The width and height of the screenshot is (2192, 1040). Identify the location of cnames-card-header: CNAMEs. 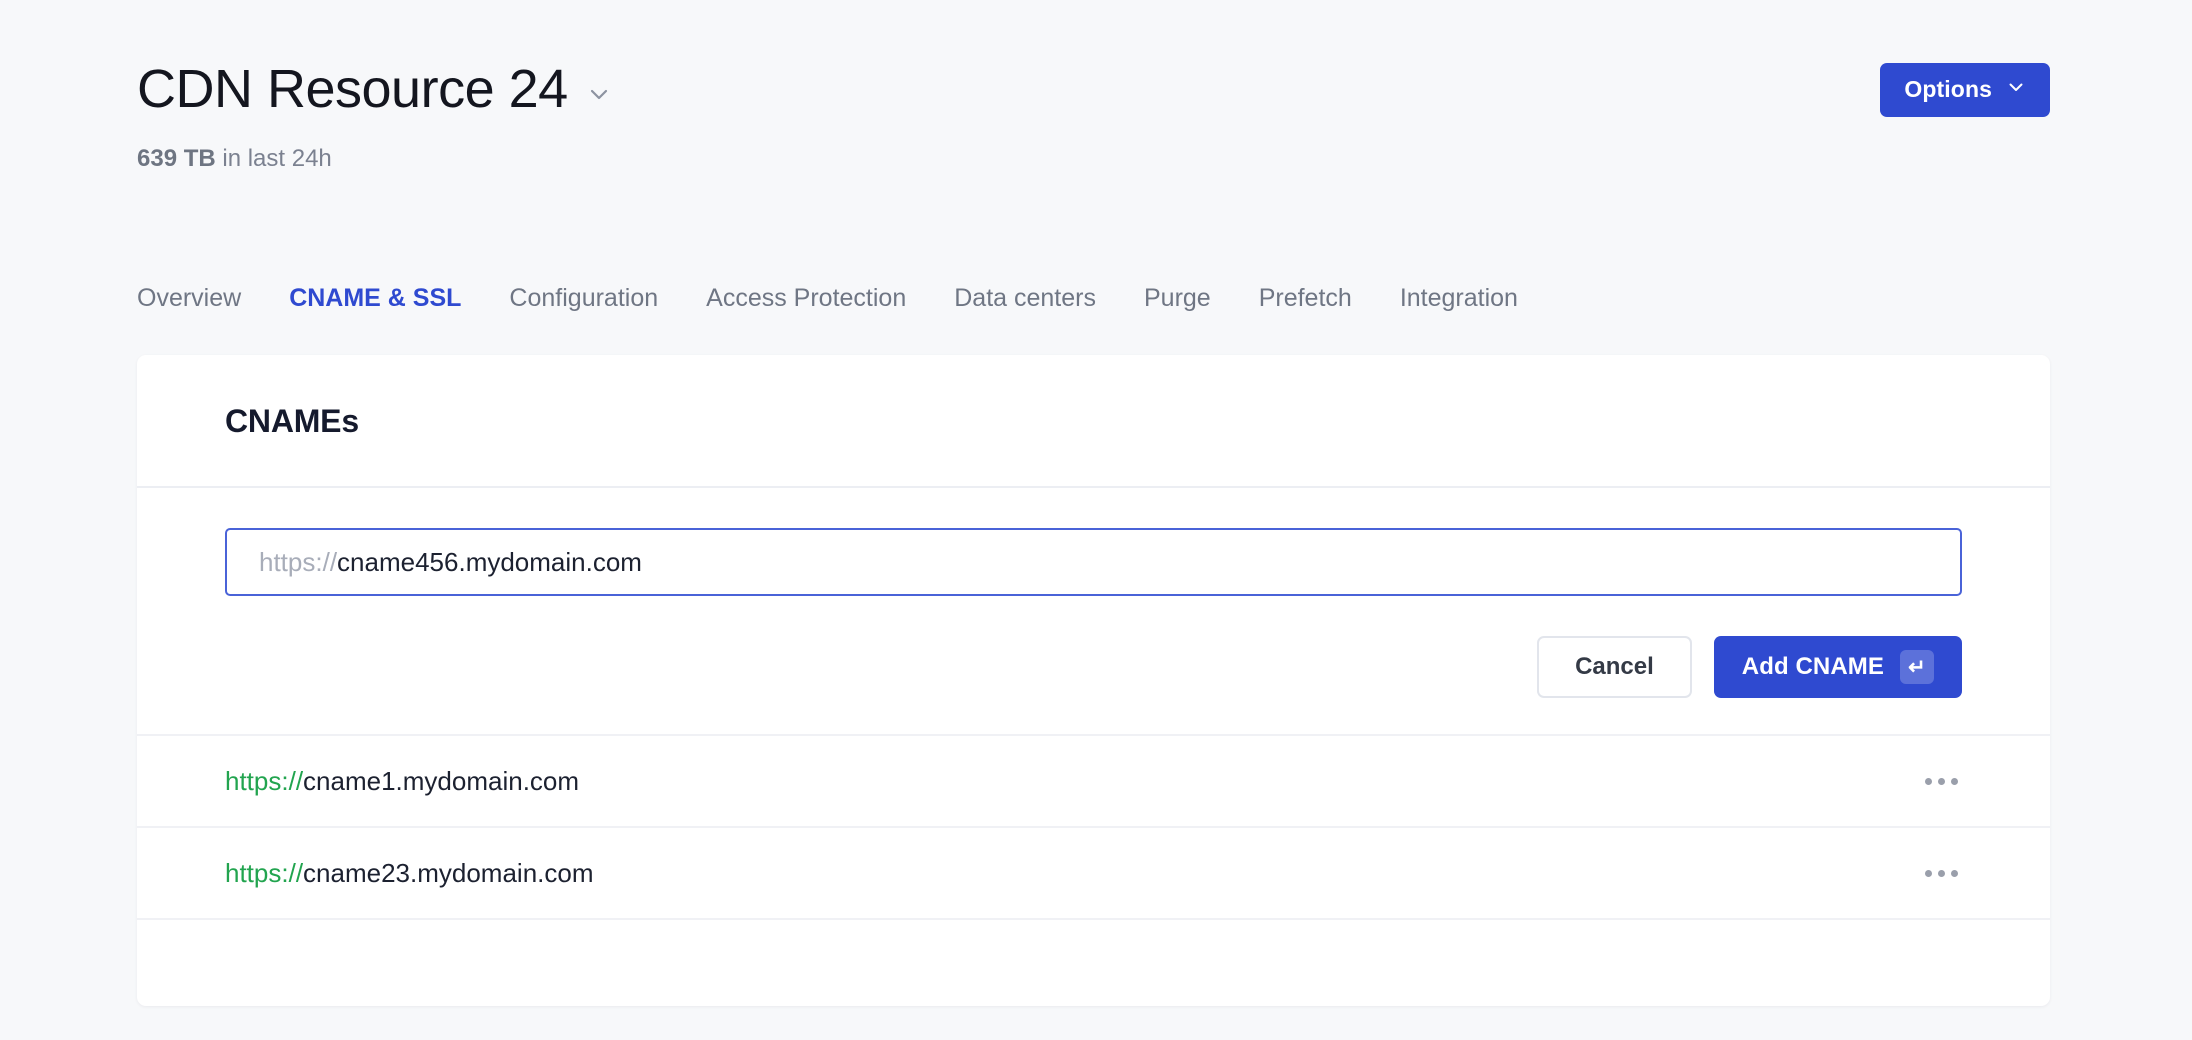
(1093, 421).